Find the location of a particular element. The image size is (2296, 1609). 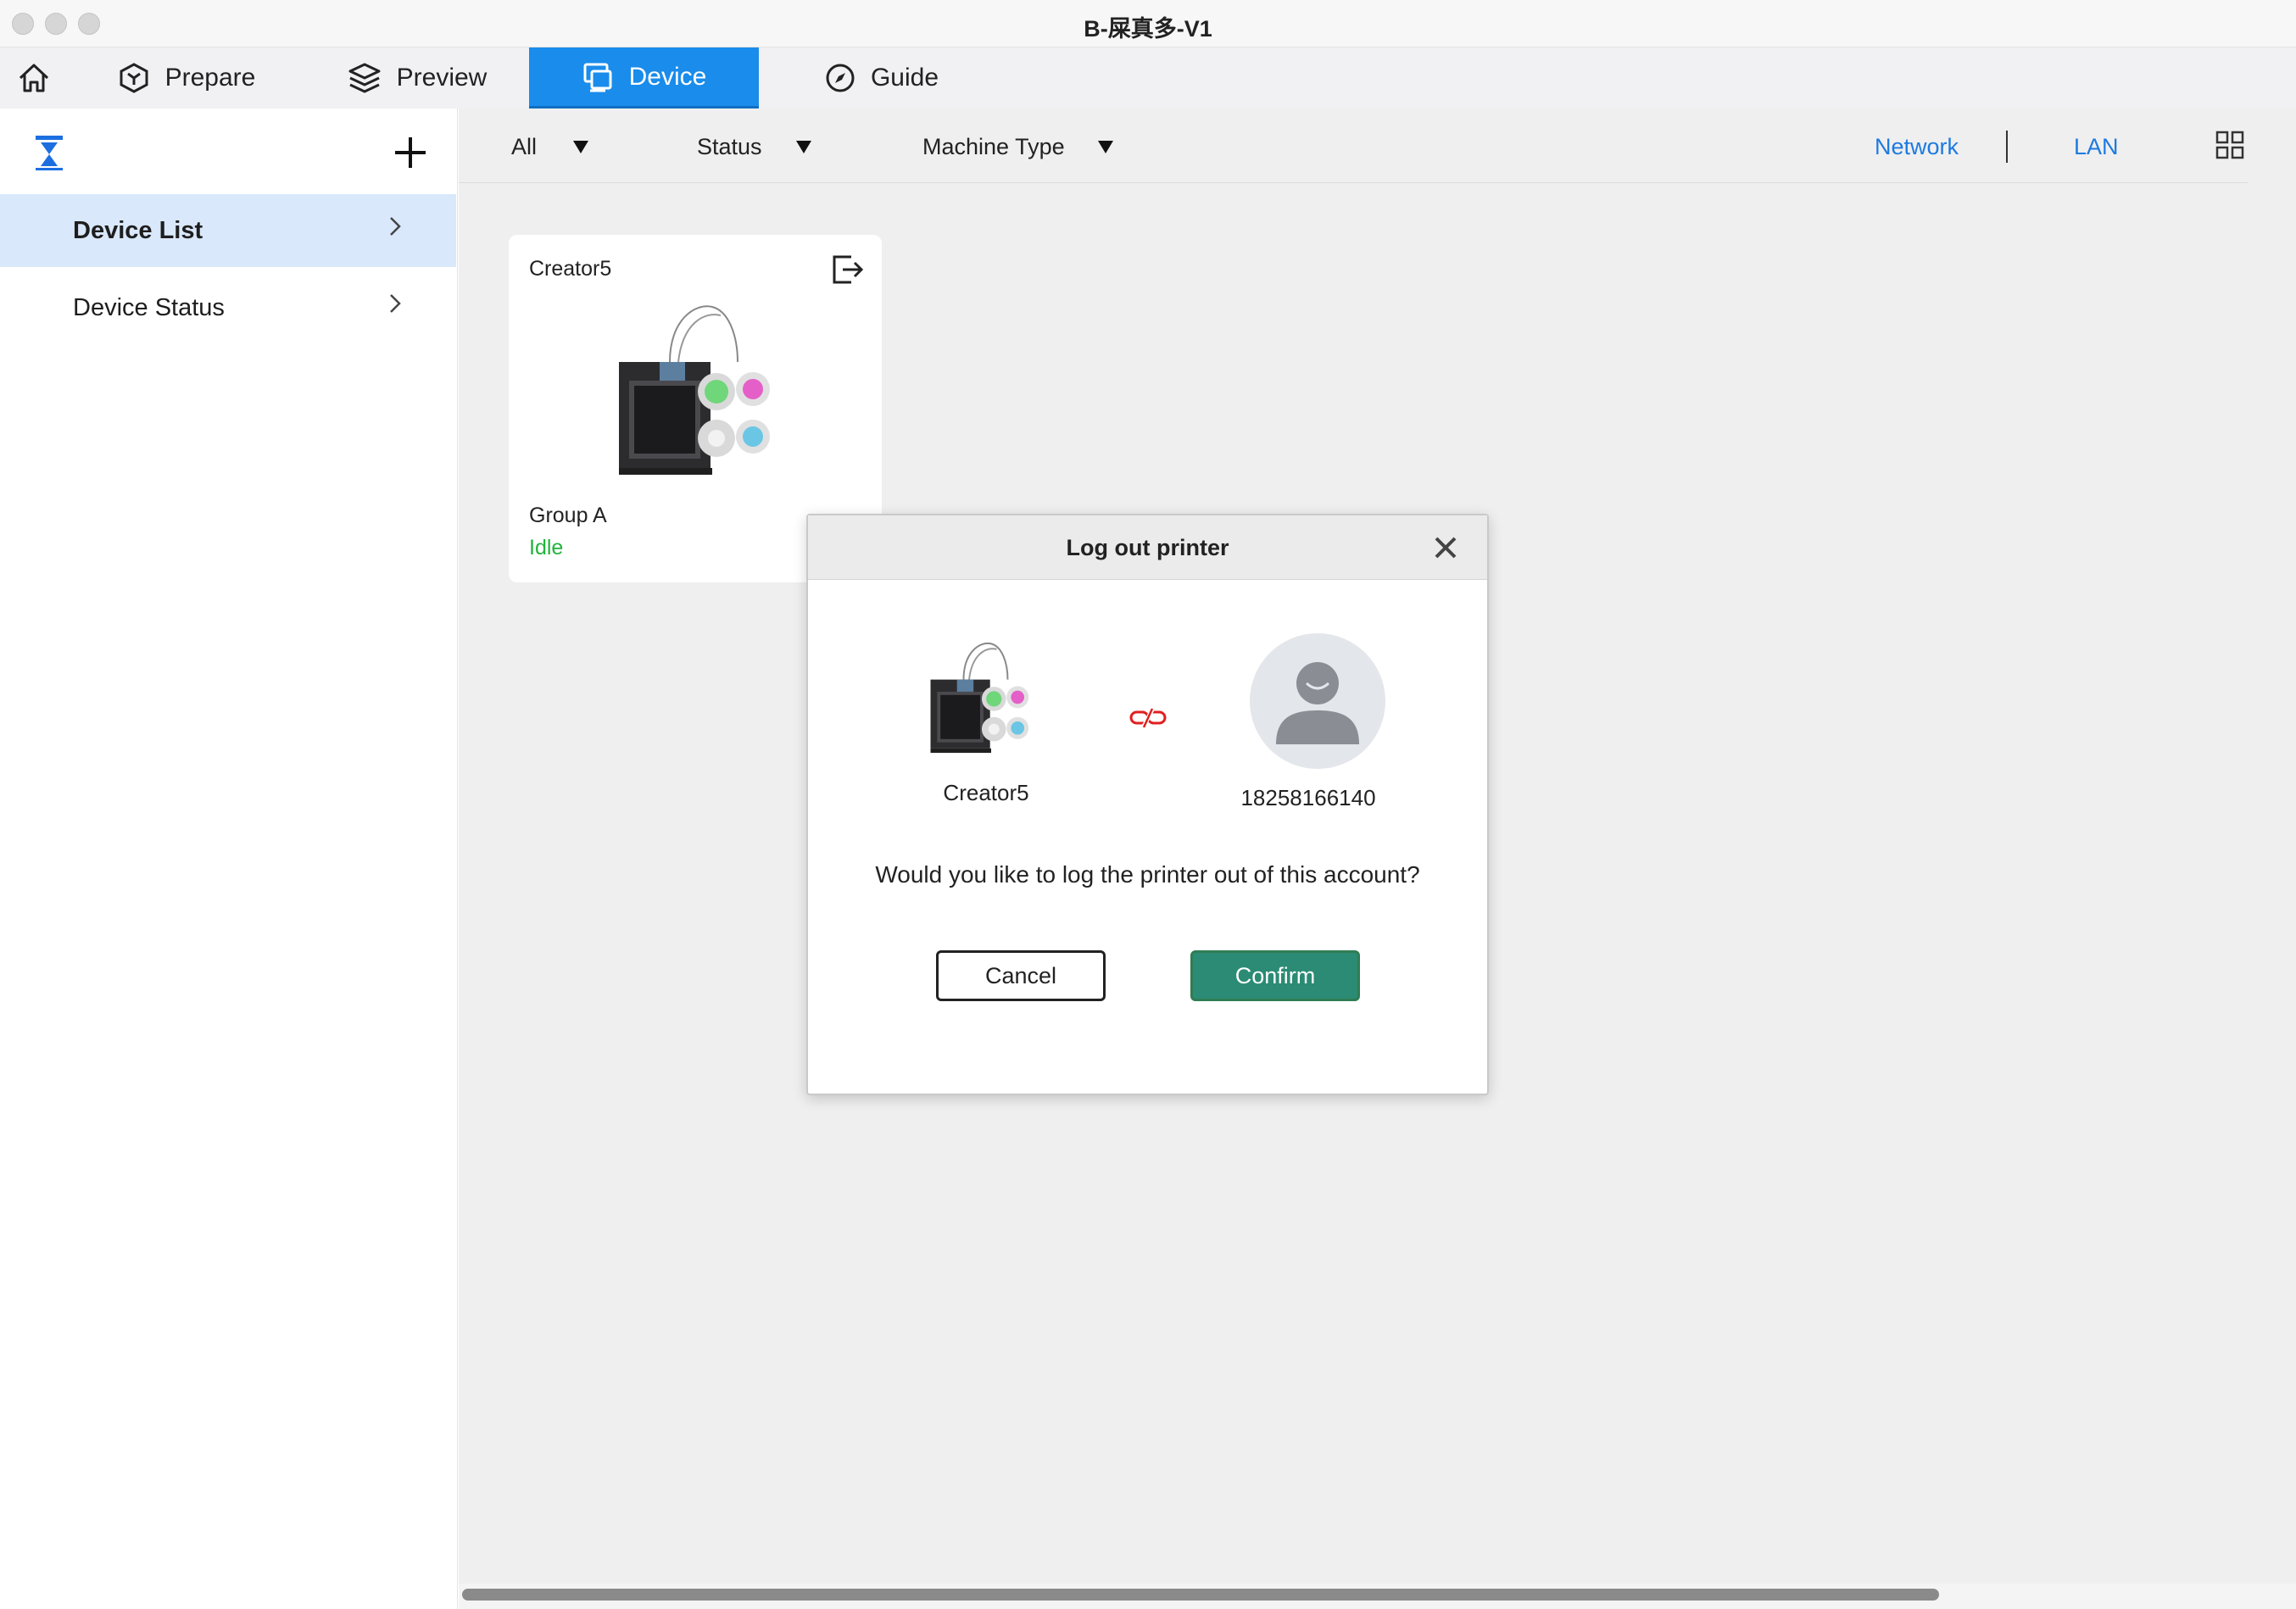

tab-preview: Preview is located at coordinates (417, 78).